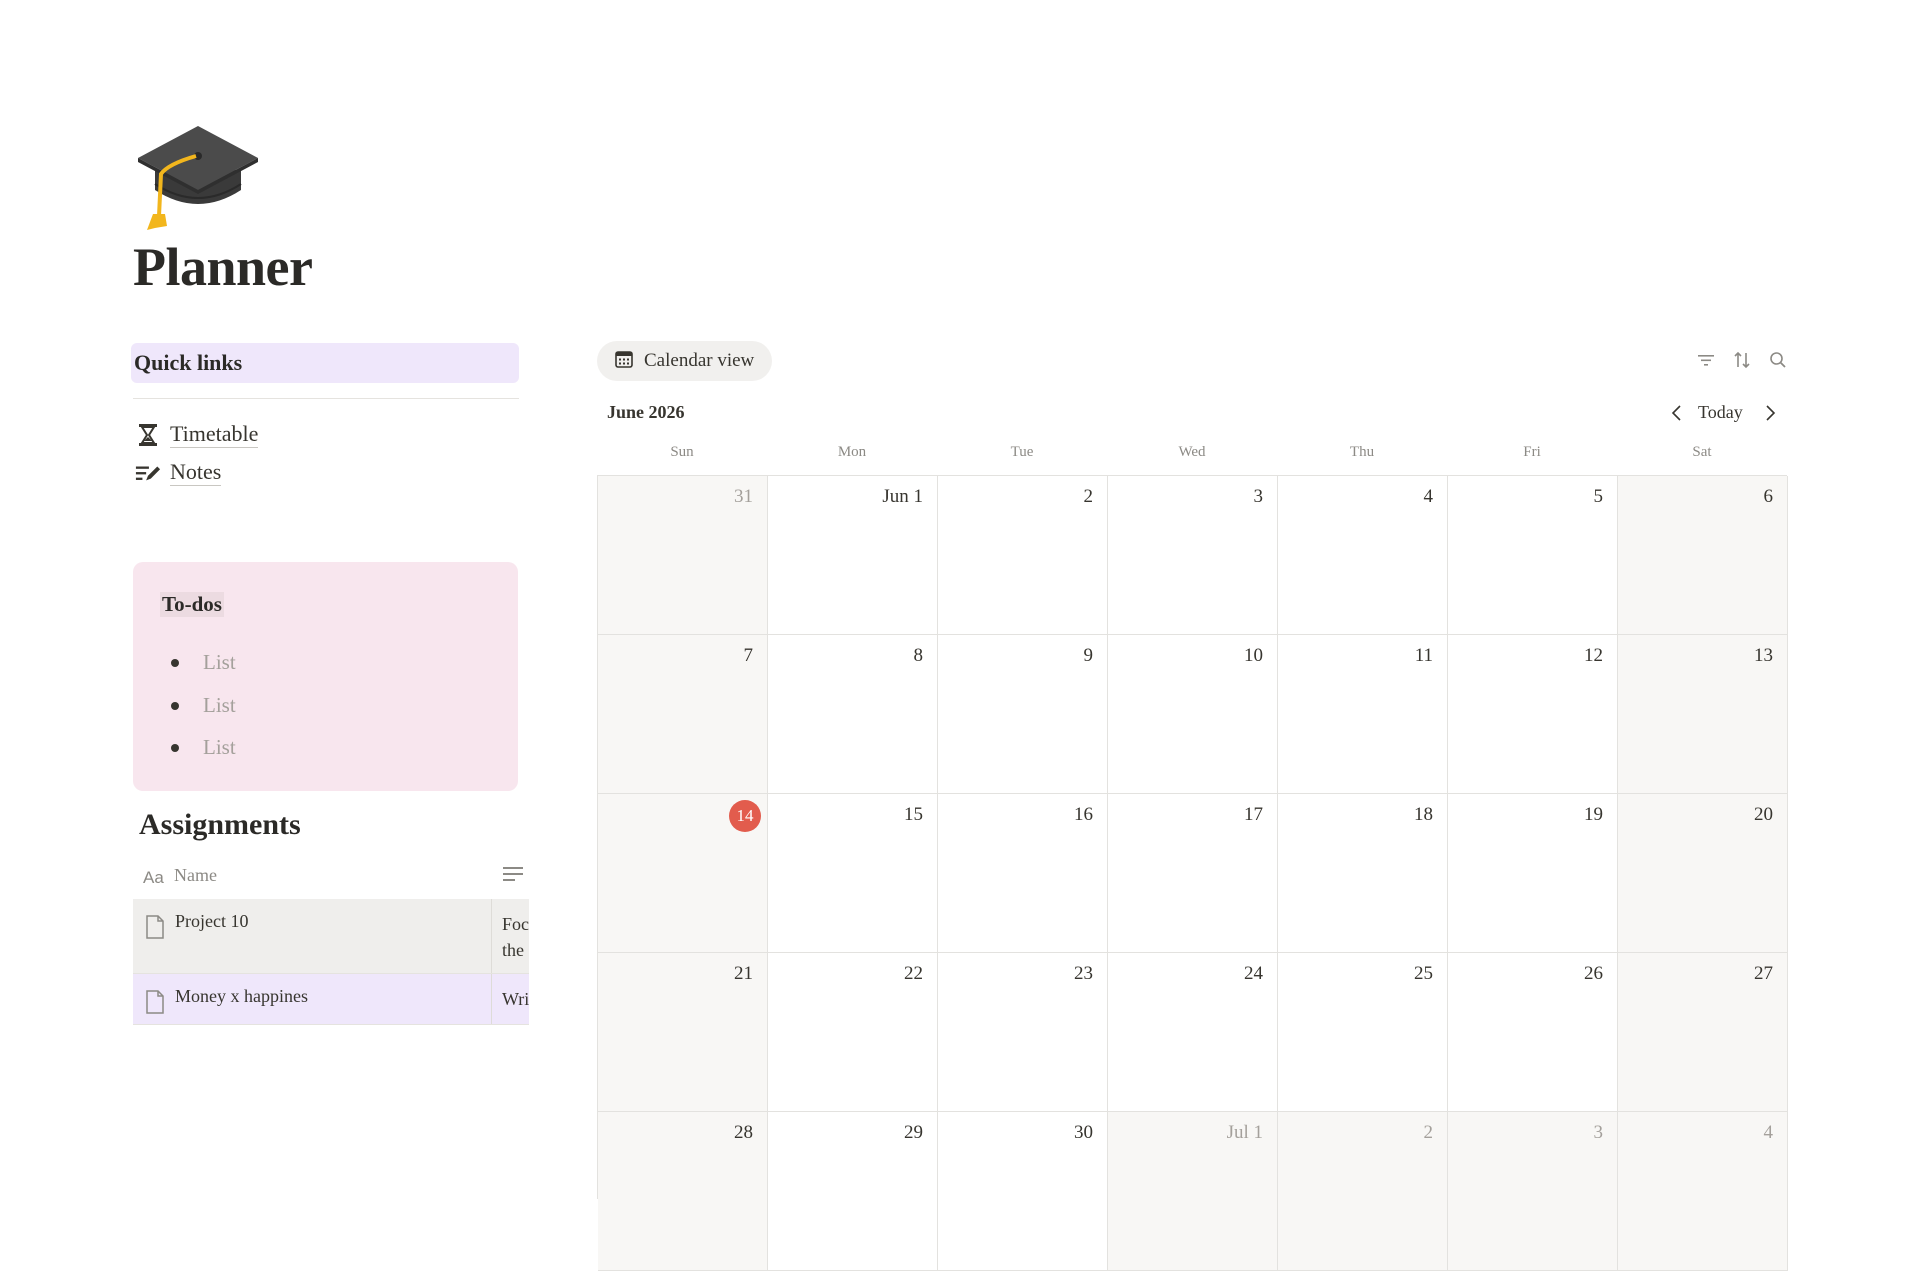 This screenshot has width=1920, height=1271. I want to click on weekday-label: Thu, so click(1362, 452).